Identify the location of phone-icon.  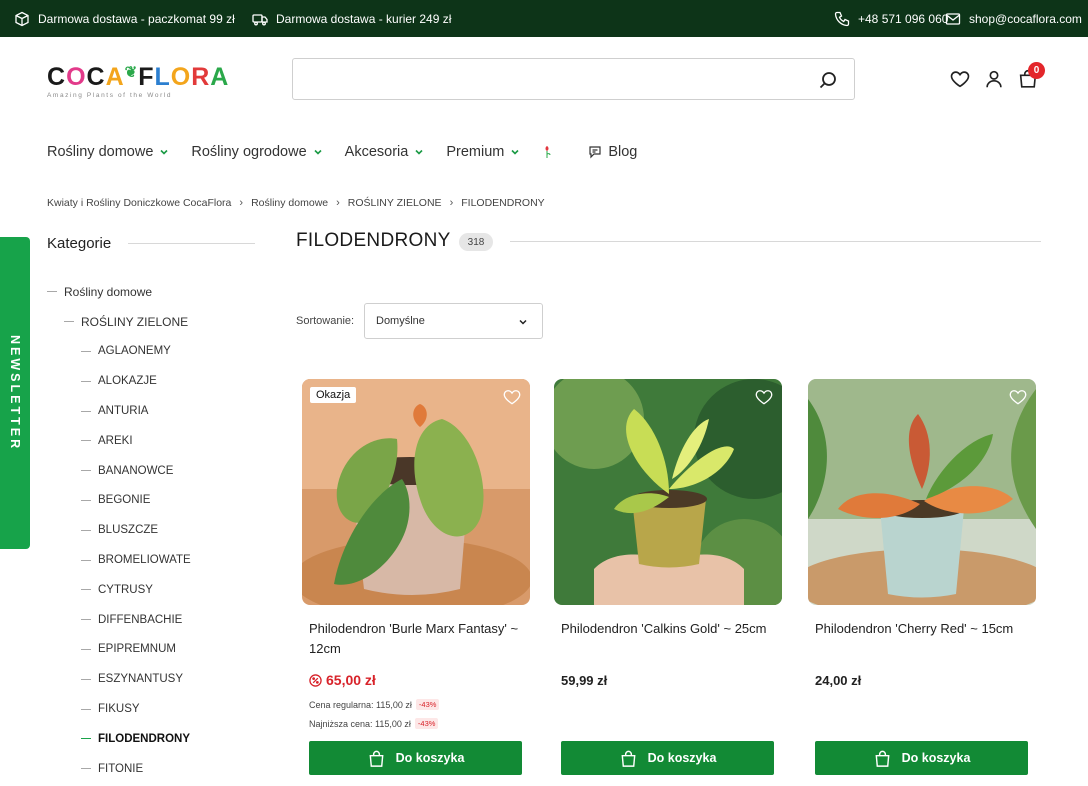
(842, 18).